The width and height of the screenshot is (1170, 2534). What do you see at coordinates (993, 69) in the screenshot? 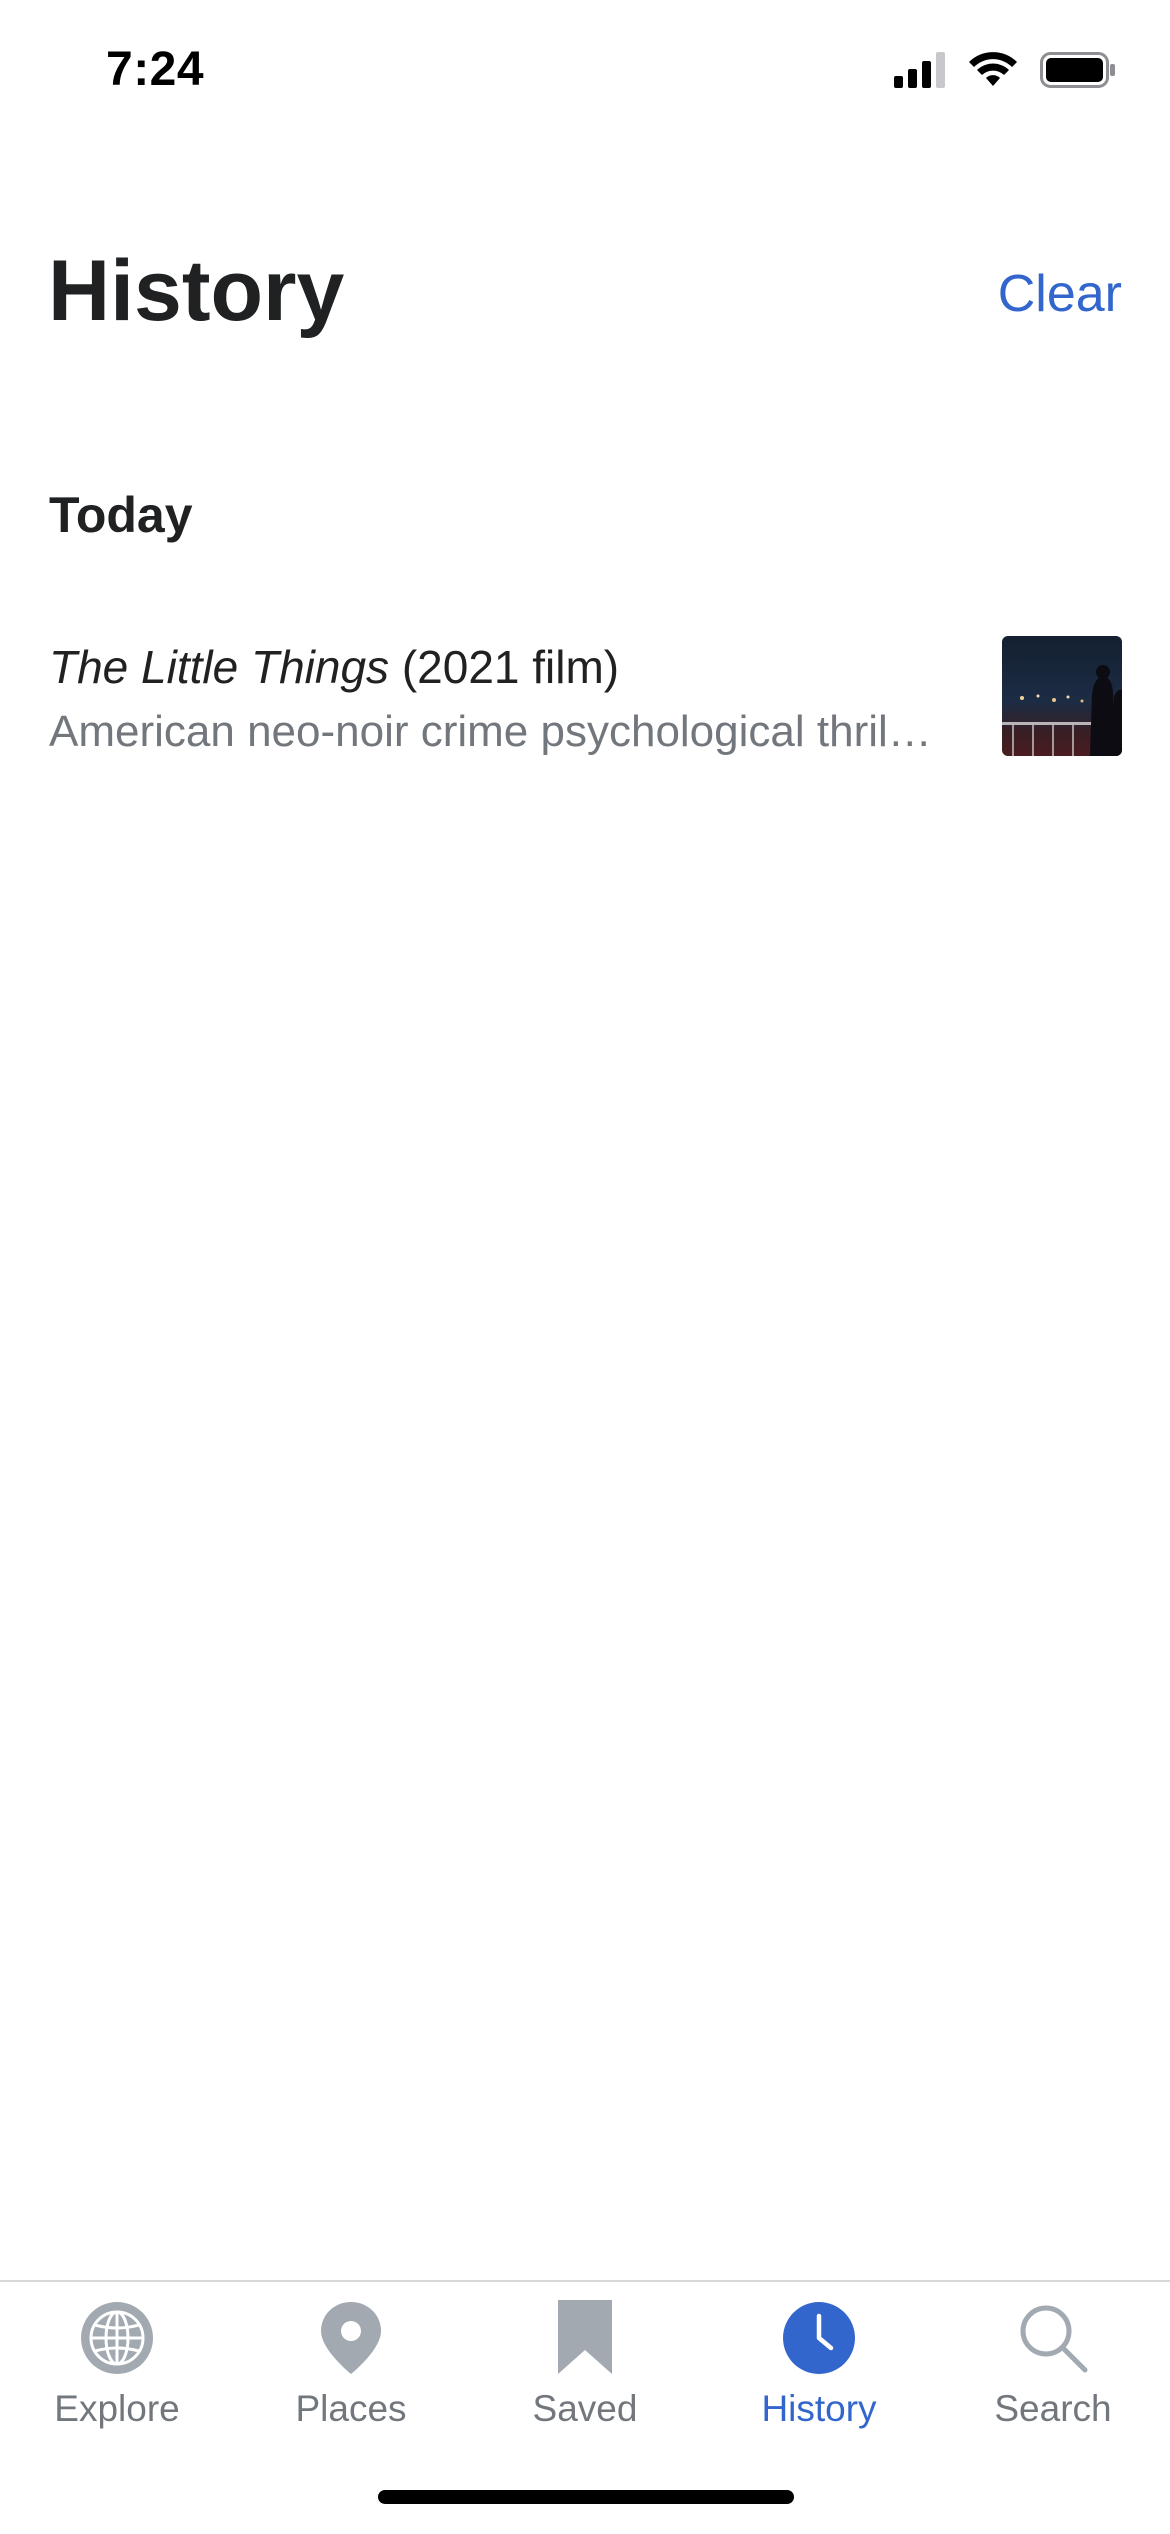
I see `wifi-icon` at bounding box center [993, 69].